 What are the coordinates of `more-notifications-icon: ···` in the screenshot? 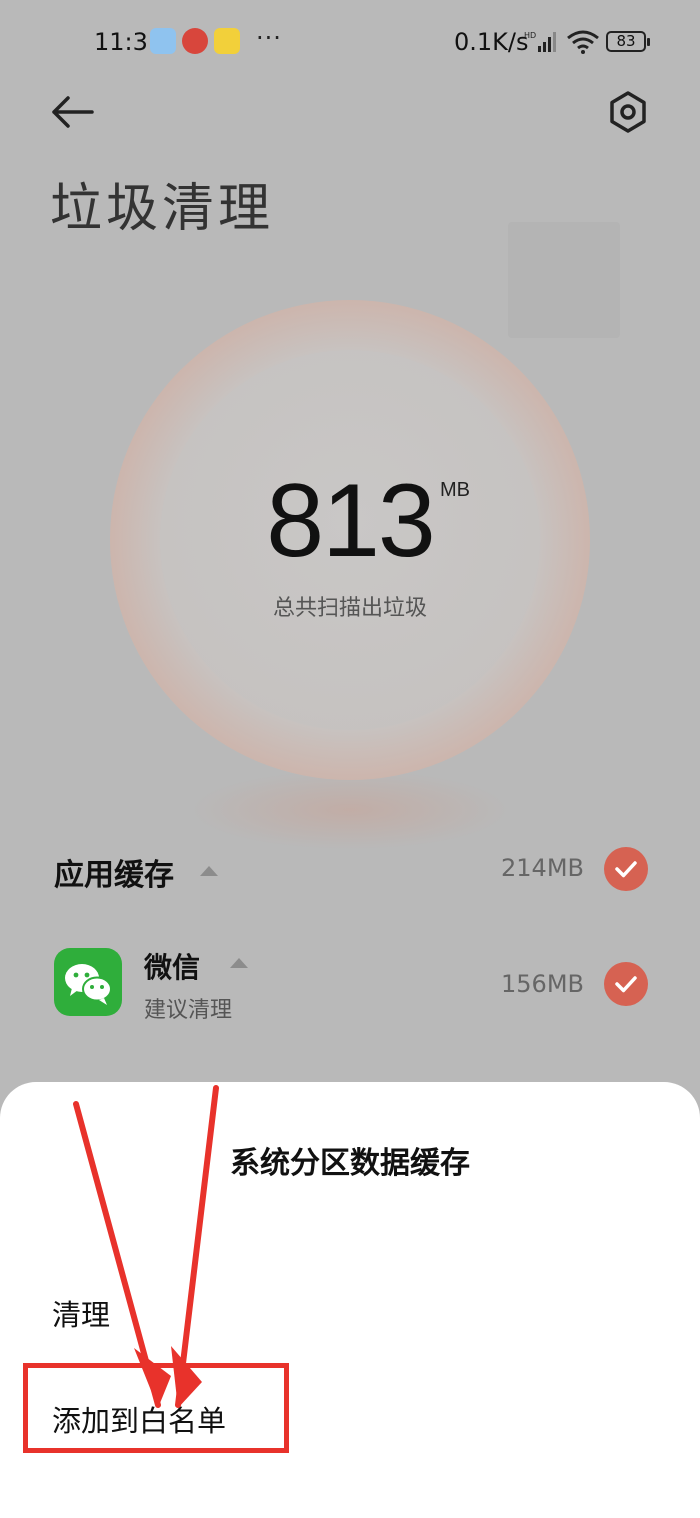 It's located at (269, 38).